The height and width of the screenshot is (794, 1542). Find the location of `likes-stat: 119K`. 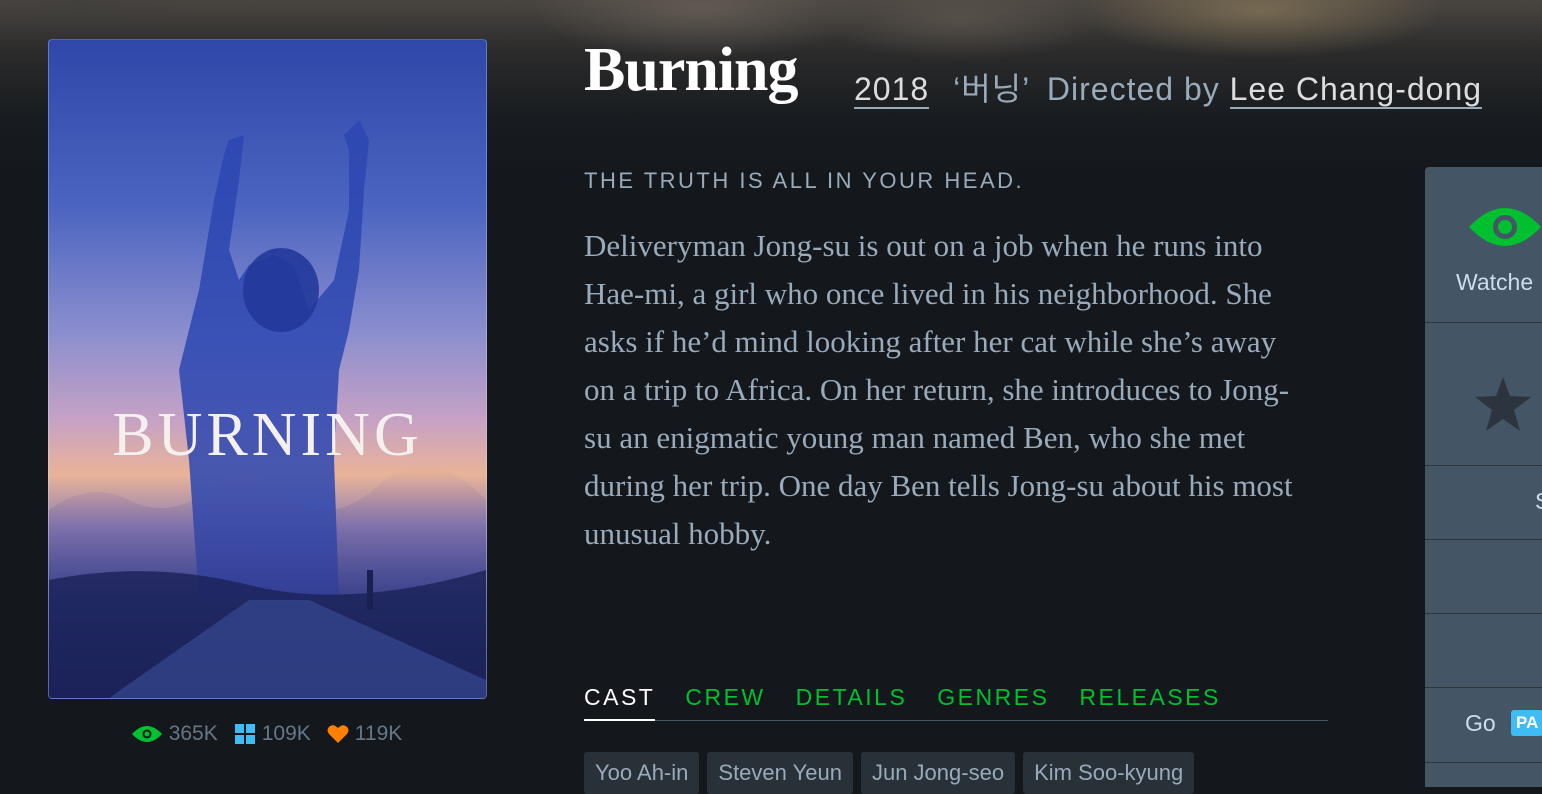

likes-stat: 119K is located at coordinates (365, 734).